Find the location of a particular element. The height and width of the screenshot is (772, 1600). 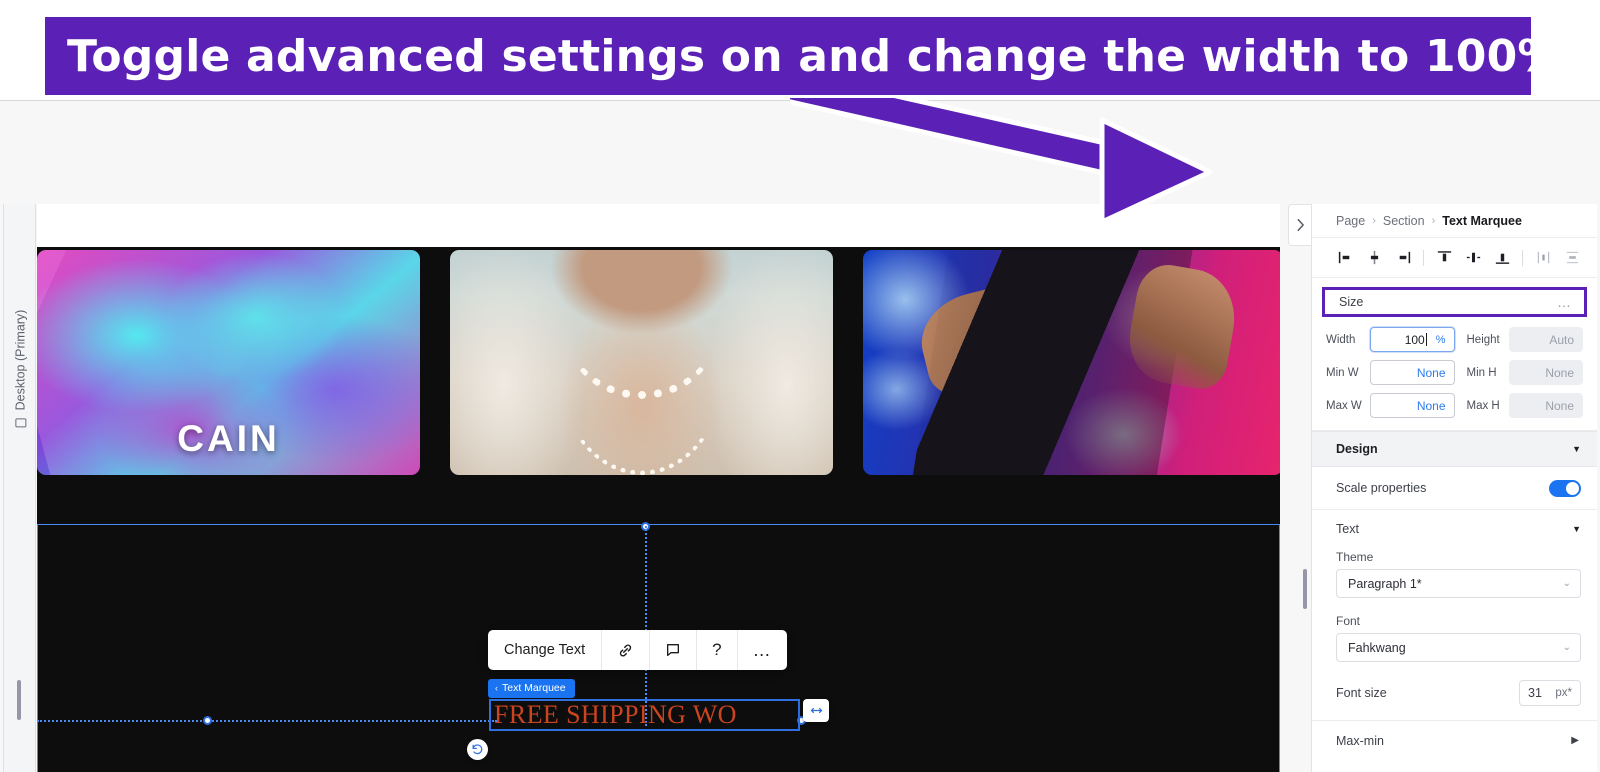

change-text-button: Change Text is located at coordinates (545, 650).